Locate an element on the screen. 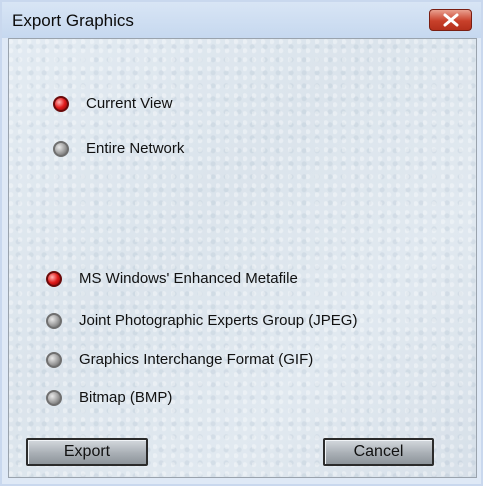 This screenshot has width=483, height=486. radio-current-view-label: Current View is located at coordinates (129, 103).